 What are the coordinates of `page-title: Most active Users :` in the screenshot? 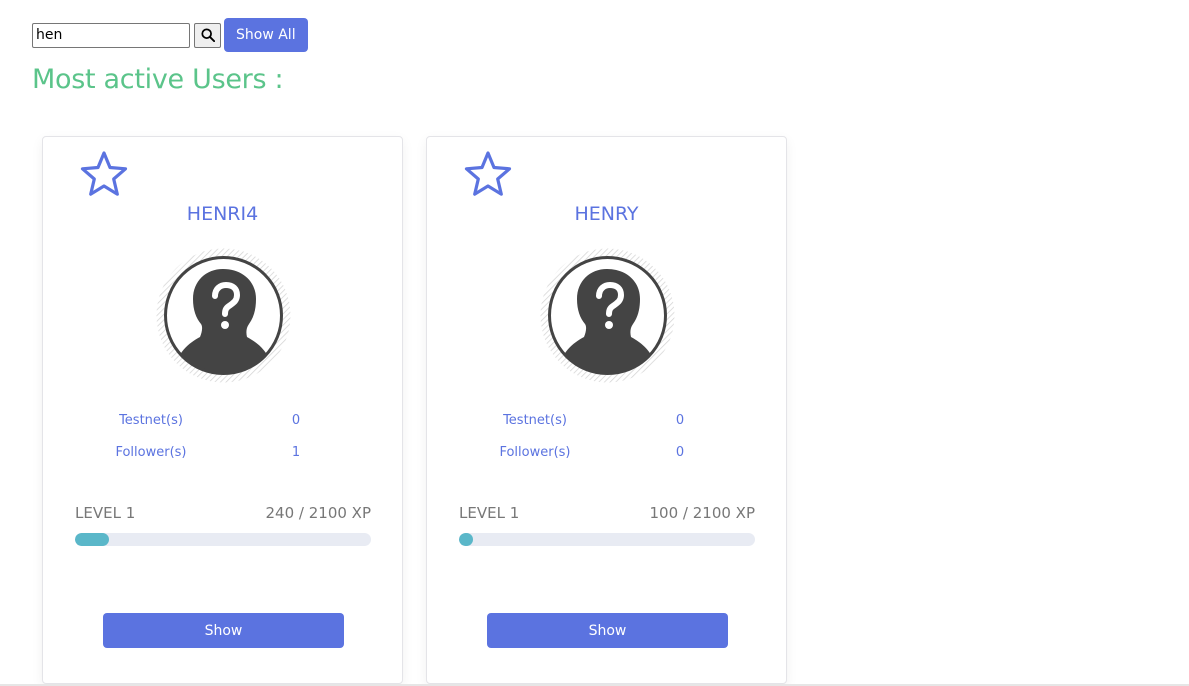 It's located at (158, 79).